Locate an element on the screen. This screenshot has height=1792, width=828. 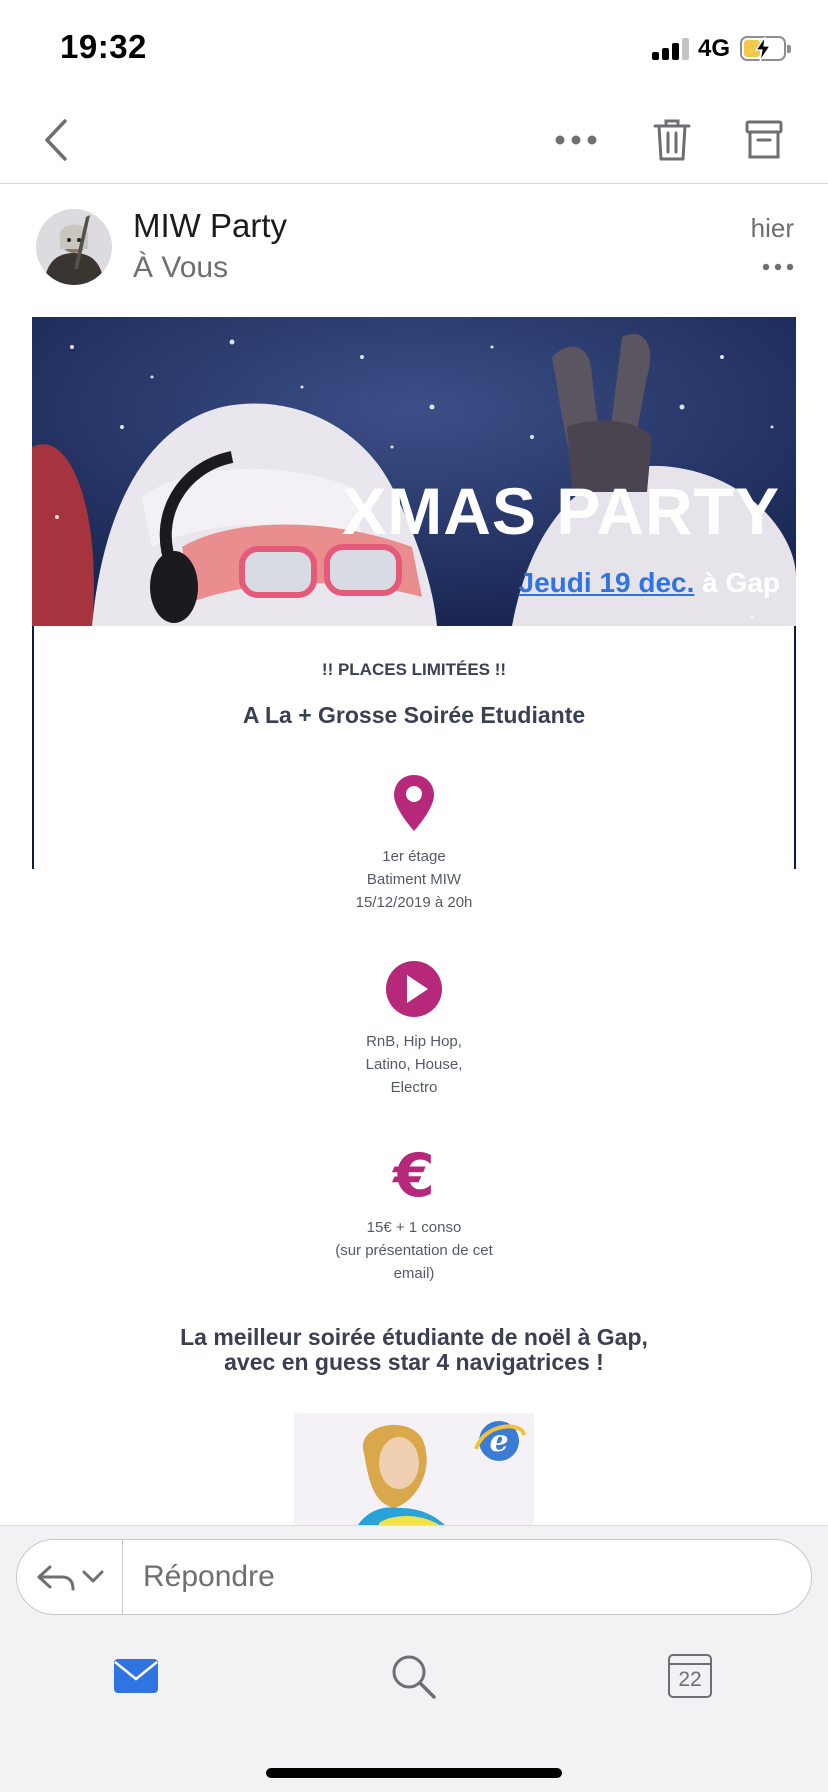
reply-options-button is located at coordinates (70, 1577).